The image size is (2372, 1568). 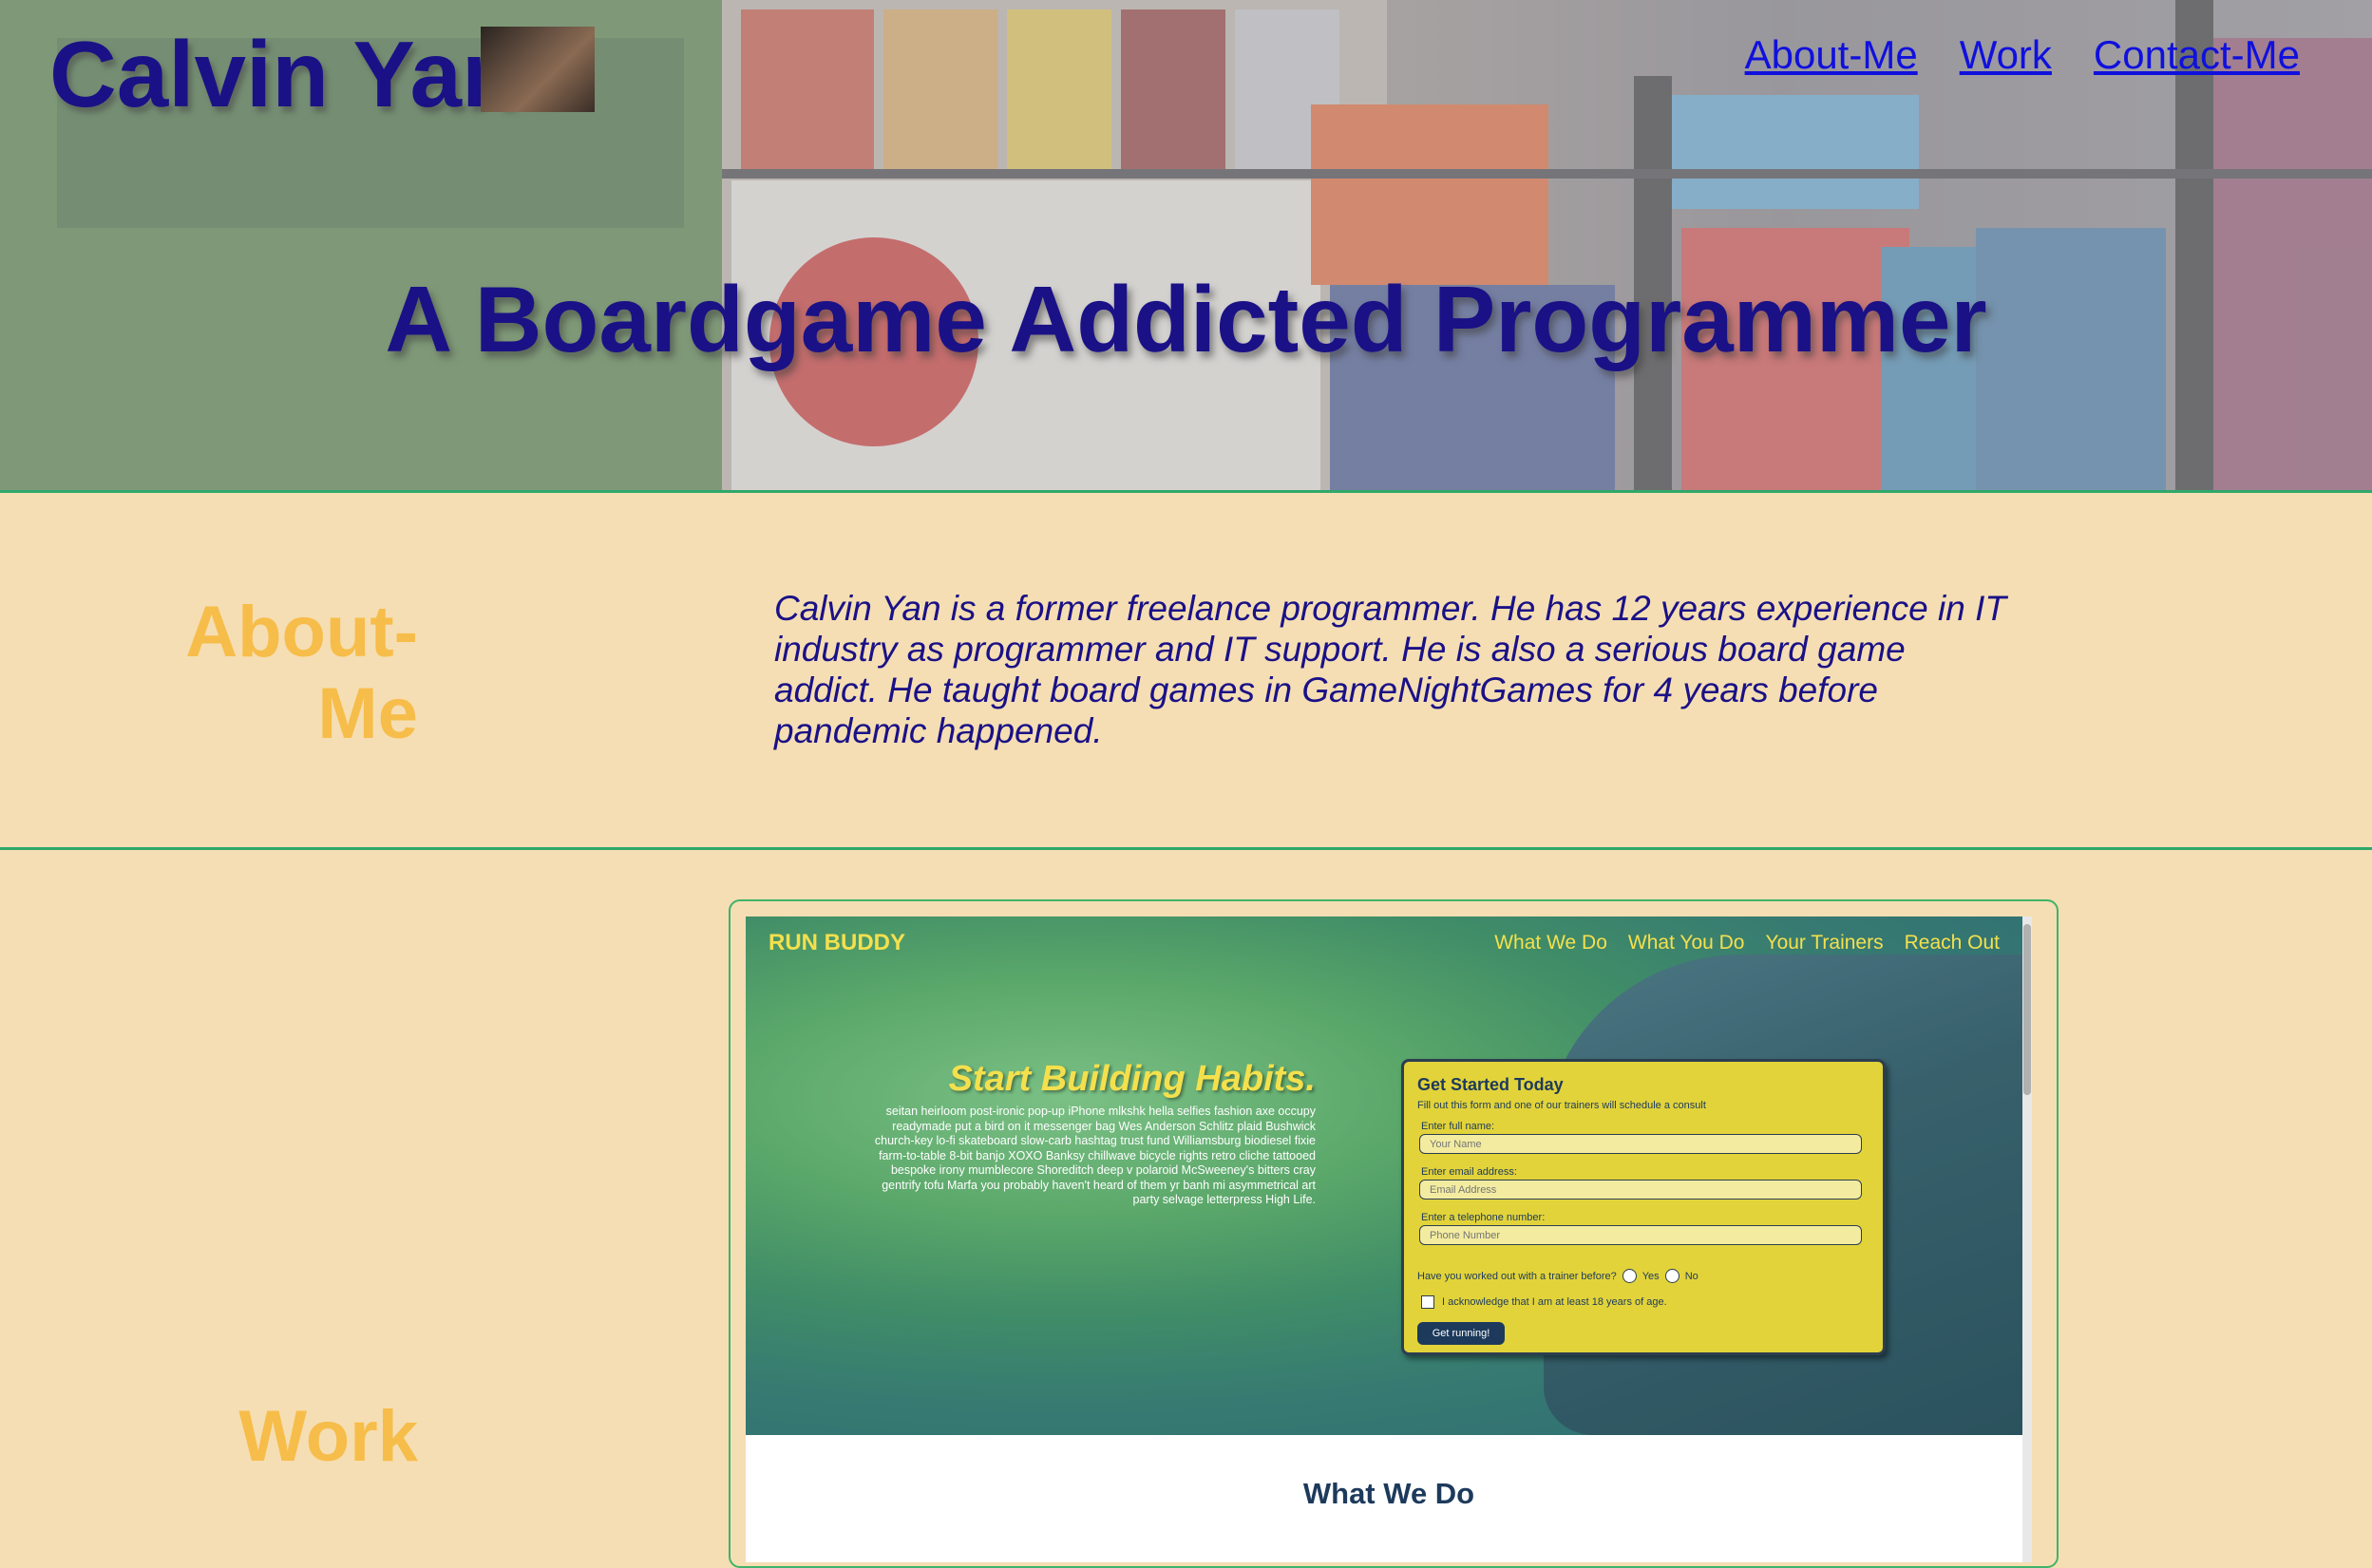 I want to click on run-buddy-nav-item: What You Do, so click(x=1686, y=943).